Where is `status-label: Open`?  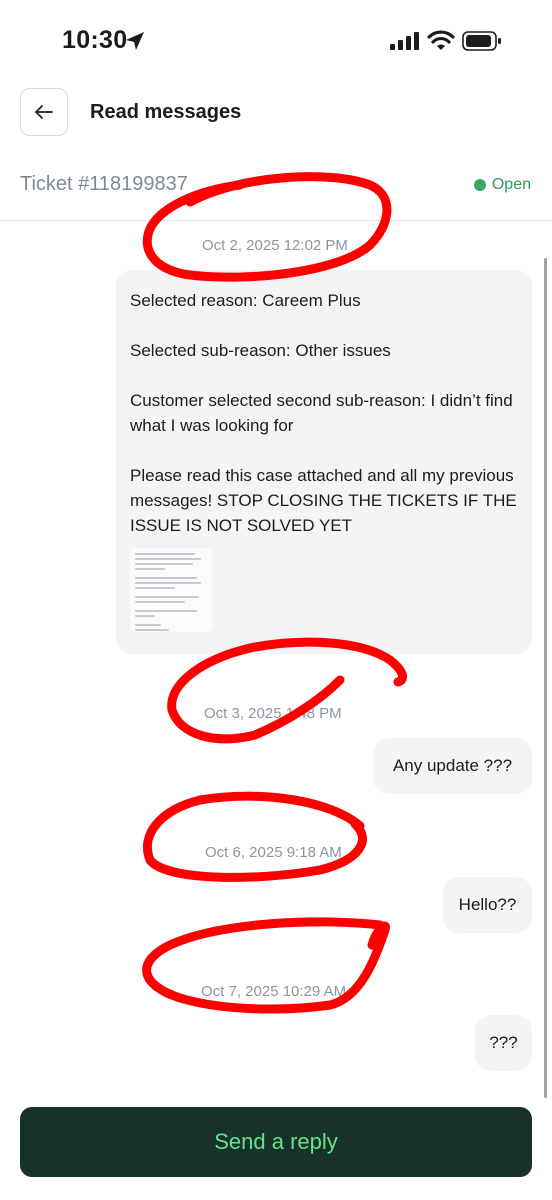
status-label: Open is located at coordinates (511, 184).